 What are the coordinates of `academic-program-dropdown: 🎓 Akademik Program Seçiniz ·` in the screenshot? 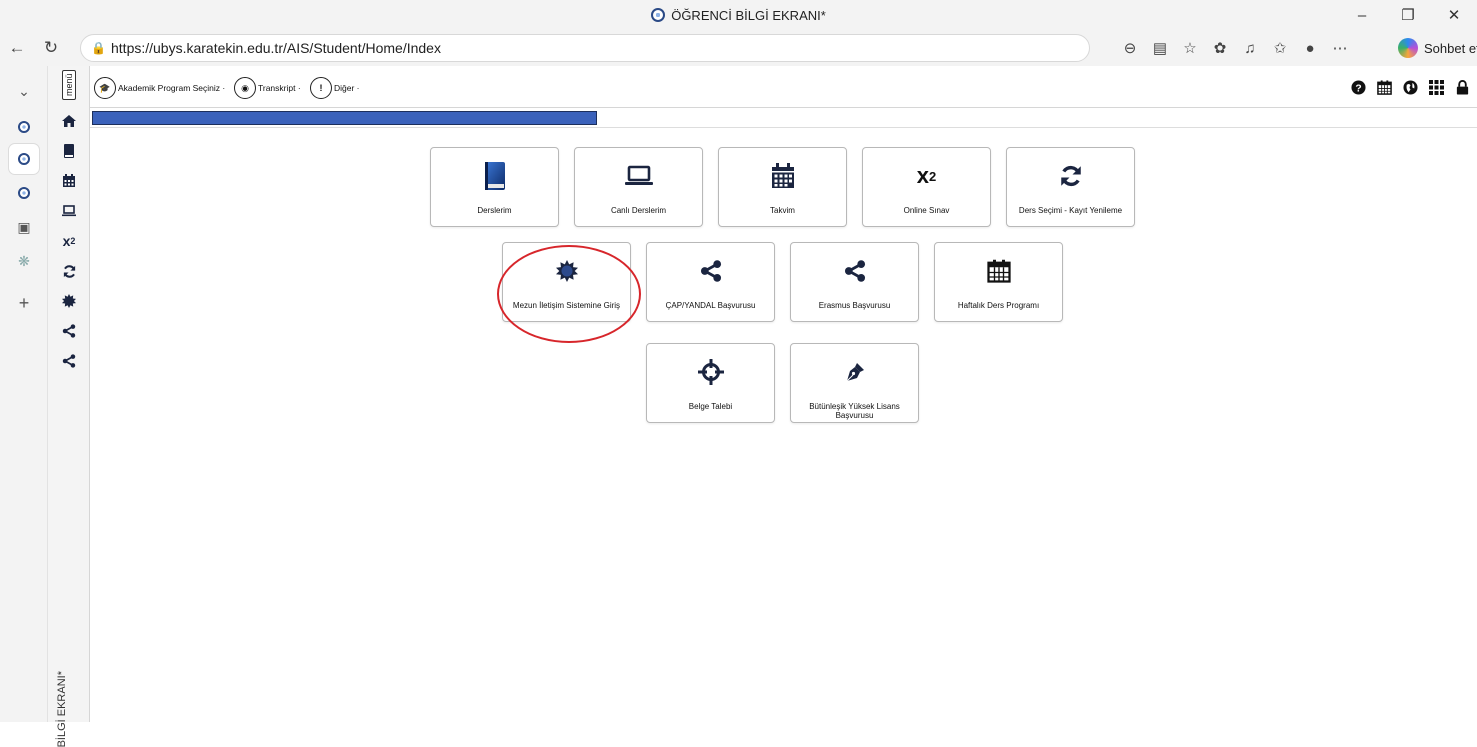 It's located at (159, 88).